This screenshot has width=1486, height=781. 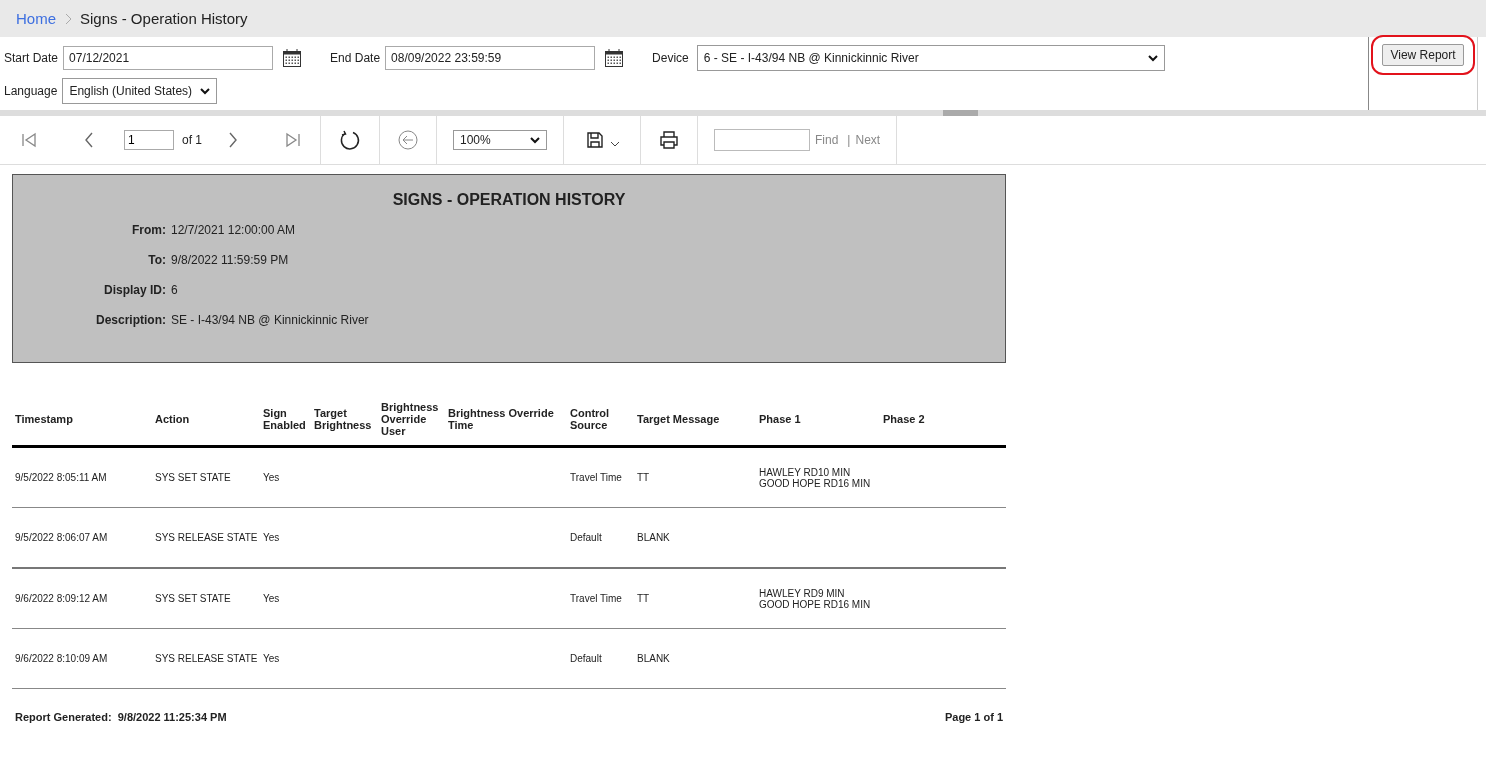 I want to click on field-label: To:, so click(x=156, y=261).